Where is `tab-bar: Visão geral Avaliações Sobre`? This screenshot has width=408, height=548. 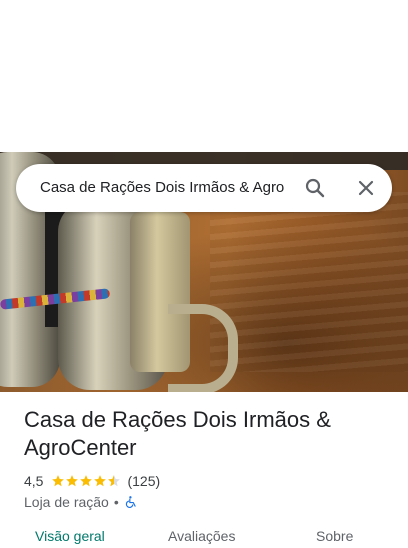 tab-bar: Visão geral Avaliações Sobre is located at coordinates (204, 538).